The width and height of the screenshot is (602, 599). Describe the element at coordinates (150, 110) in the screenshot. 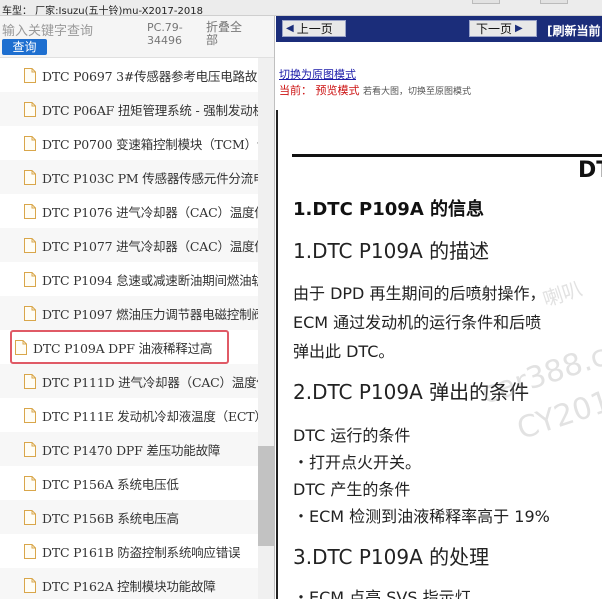

I see `tree-item-label: DTC P06AF 扭矩管理系统 - 强制发动机关闭` at that location.